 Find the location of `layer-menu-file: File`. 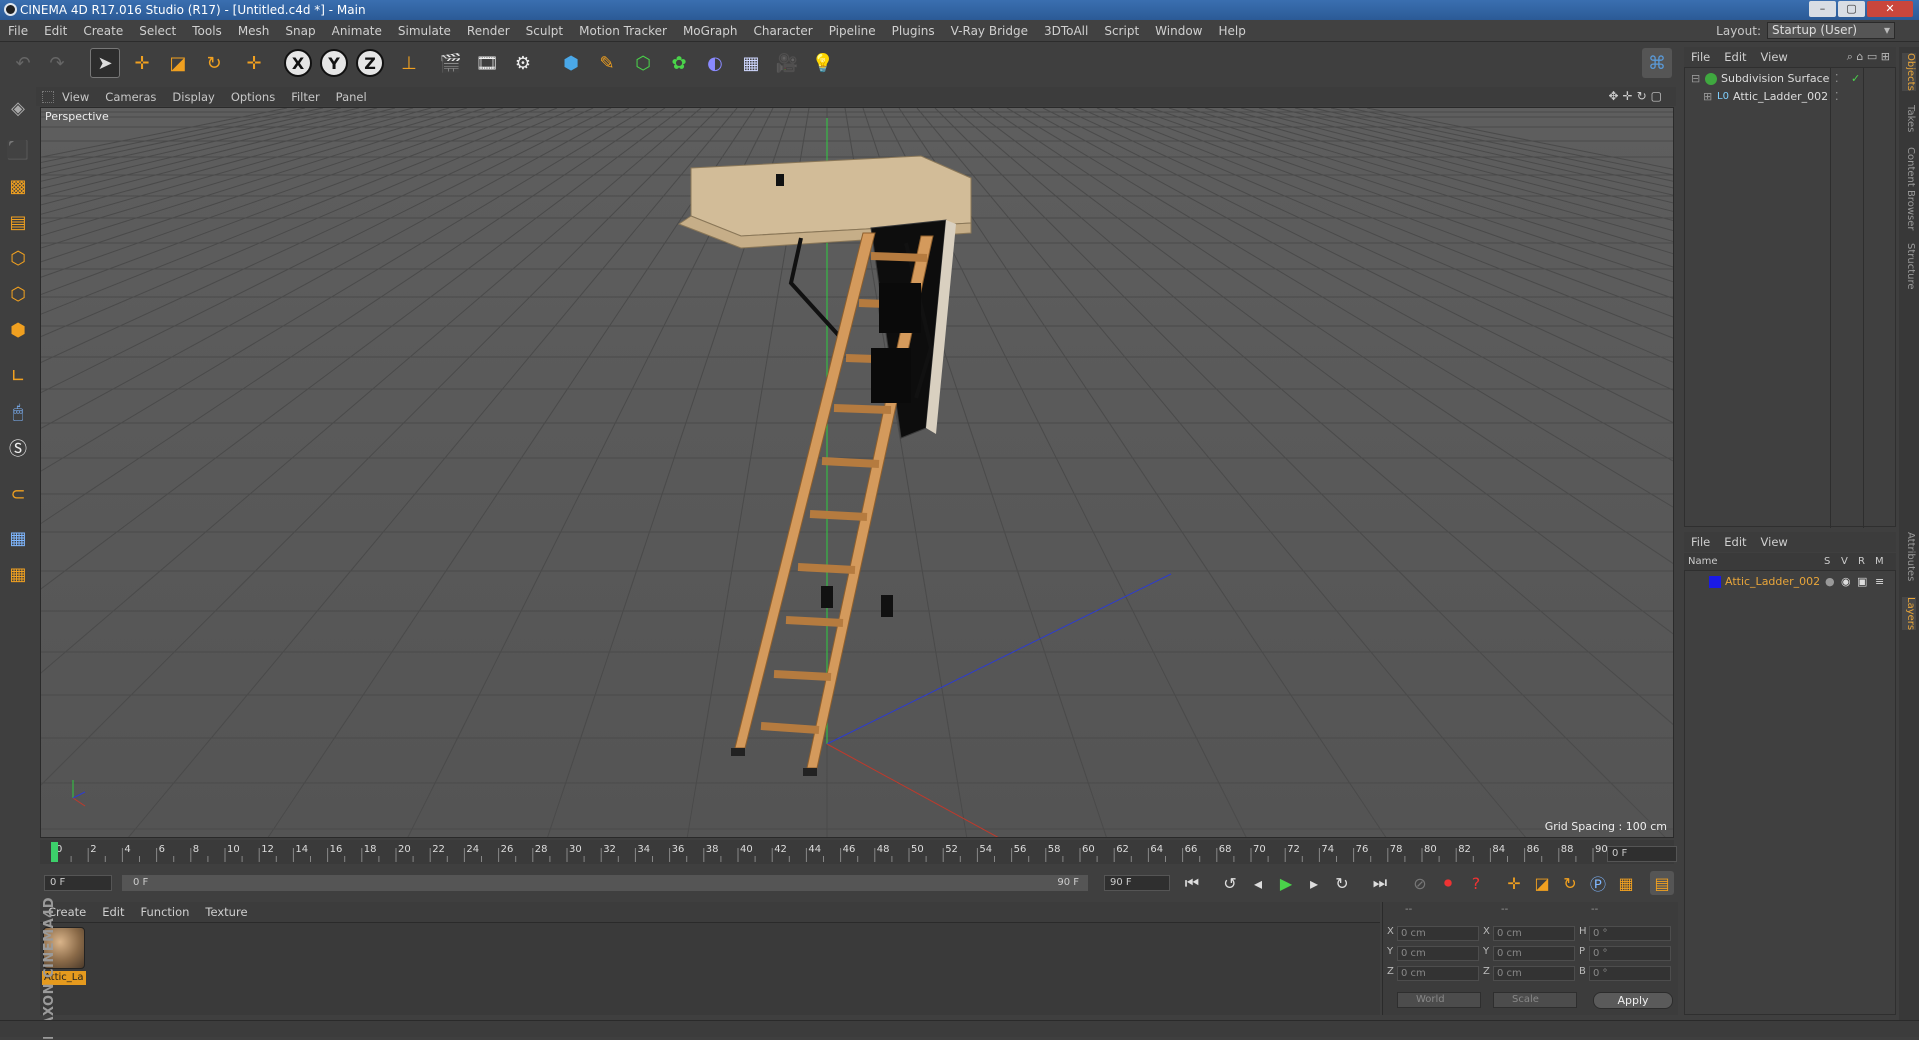

layer-menu-file: File is located at coordinates (1700, 542).